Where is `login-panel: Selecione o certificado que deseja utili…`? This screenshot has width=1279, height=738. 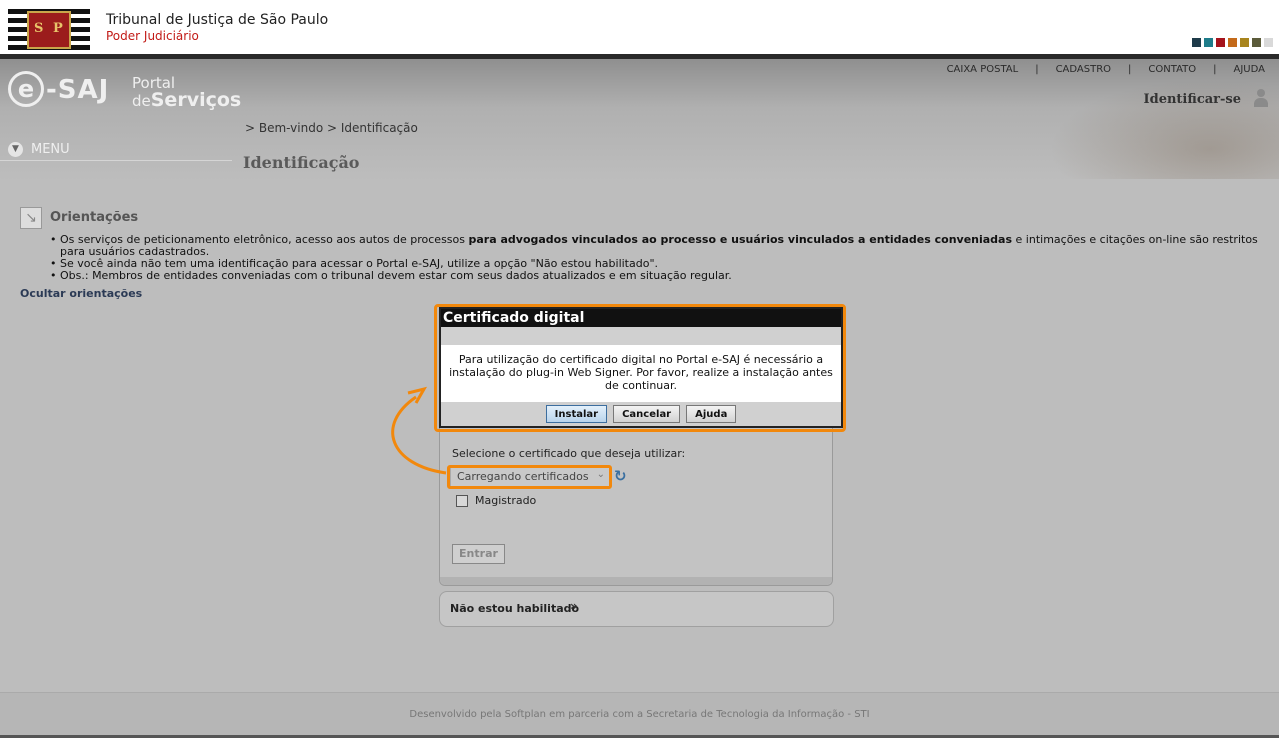 login-panel: Selecione o certificado que deseja utili… is located at coordinates (636, 503).